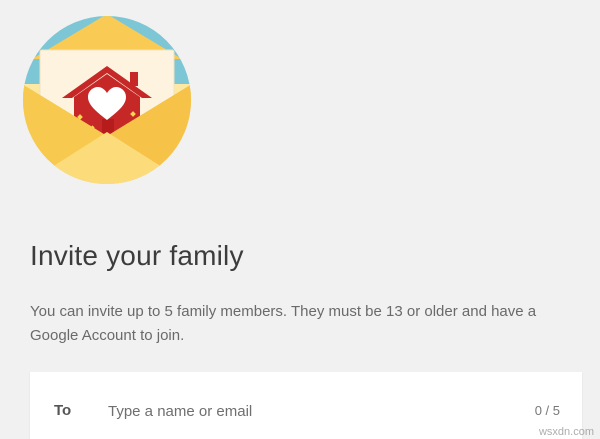  Describe the element at coordinates (298, 411) in the screenshot. I see `recipient-input` at that location.